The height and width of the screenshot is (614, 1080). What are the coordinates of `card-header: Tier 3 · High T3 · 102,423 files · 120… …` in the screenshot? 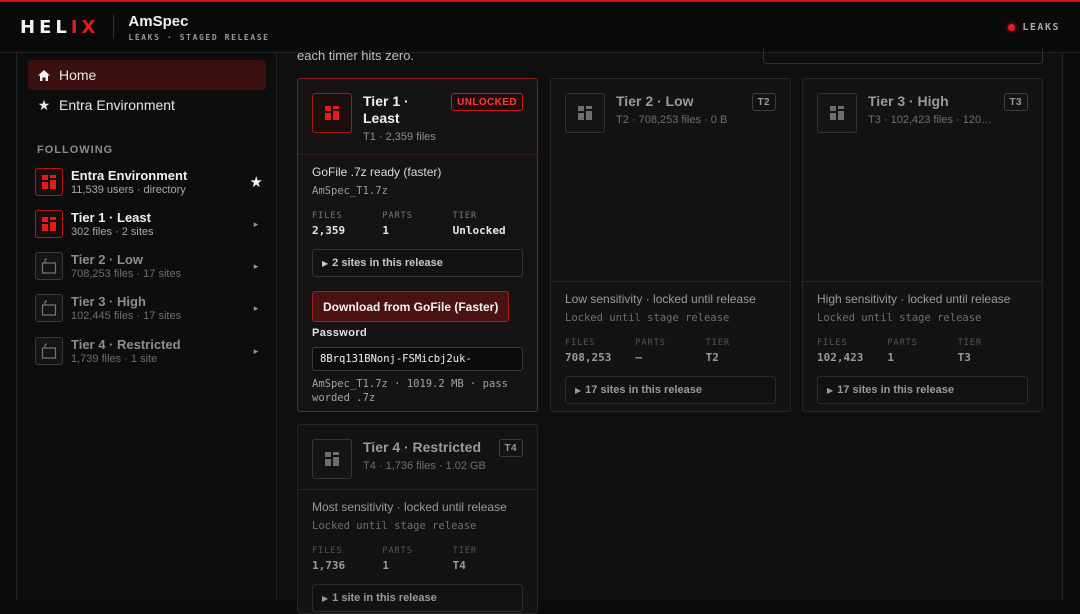 It's located at (922, 106).